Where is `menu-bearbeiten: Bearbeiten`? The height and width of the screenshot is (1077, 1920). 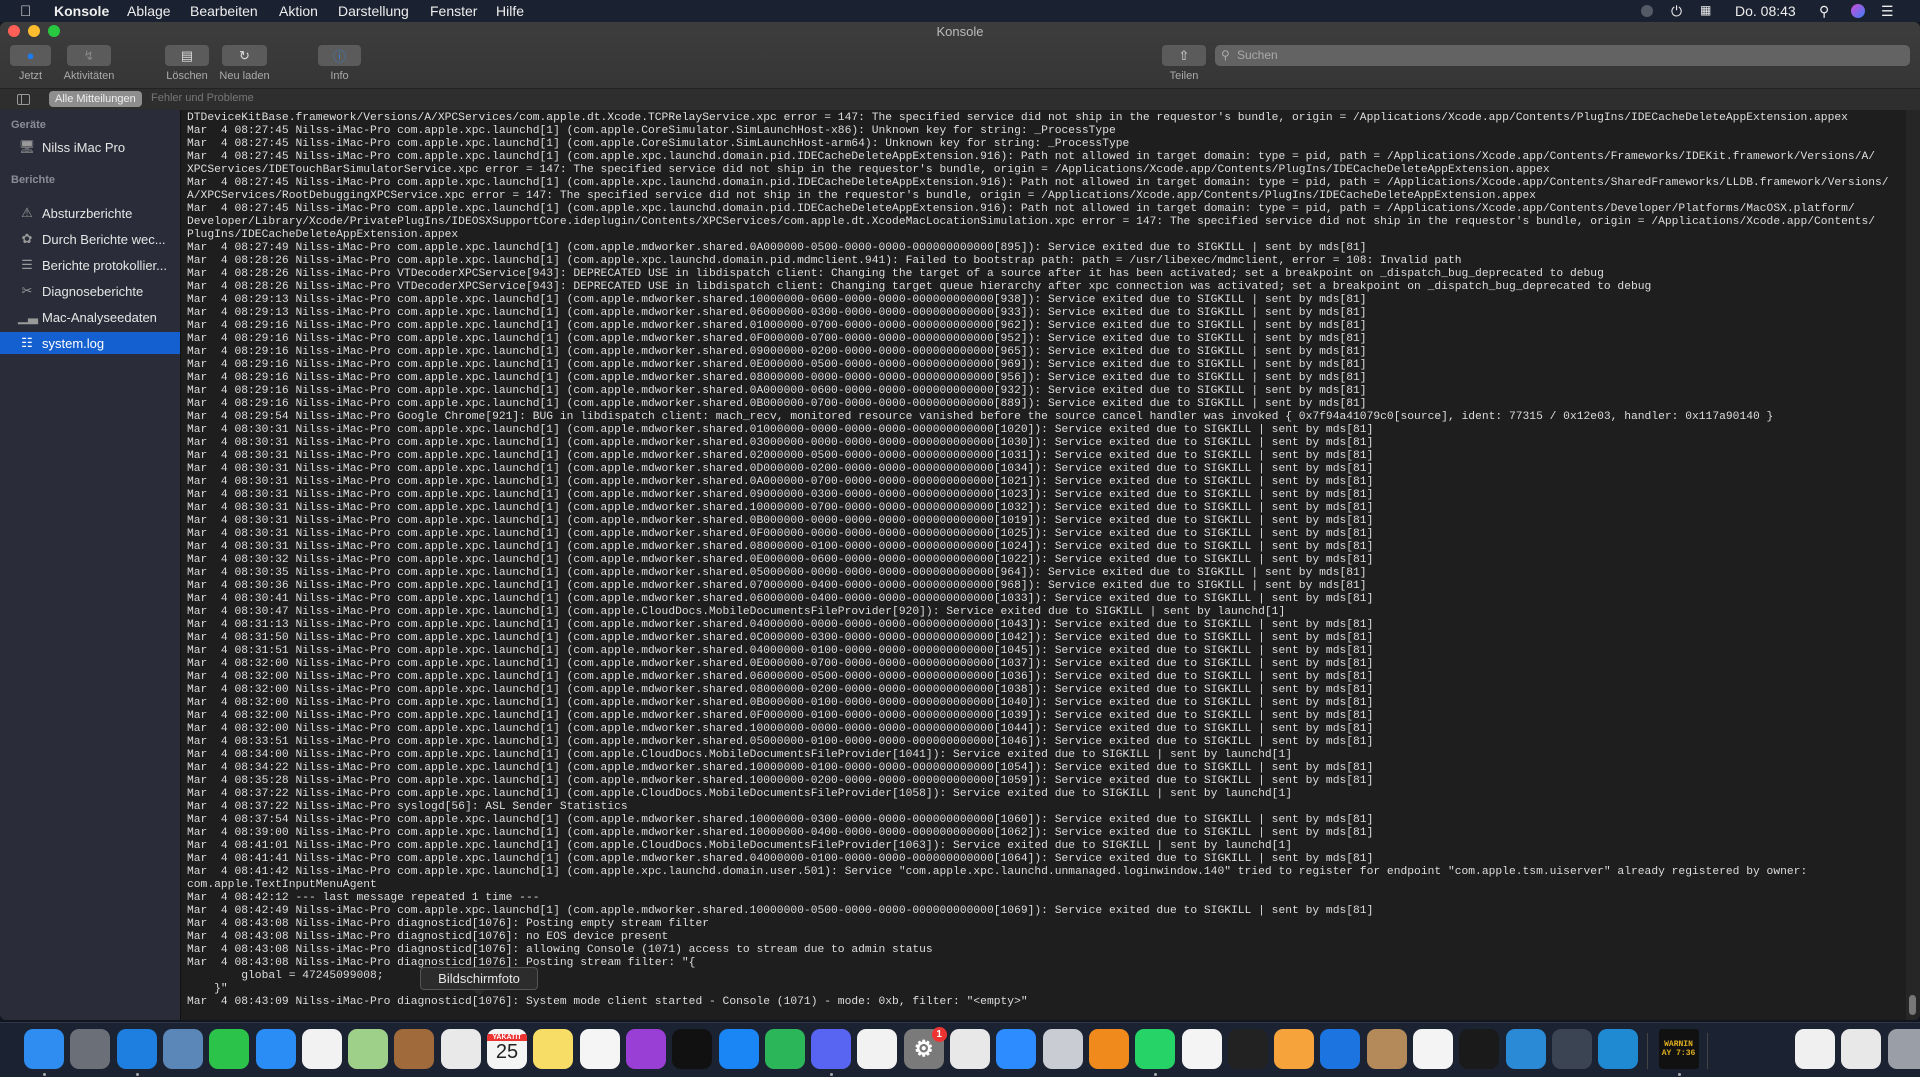
menu-bearbeiten: Bearbeiten is located at coordinates (224, 11).